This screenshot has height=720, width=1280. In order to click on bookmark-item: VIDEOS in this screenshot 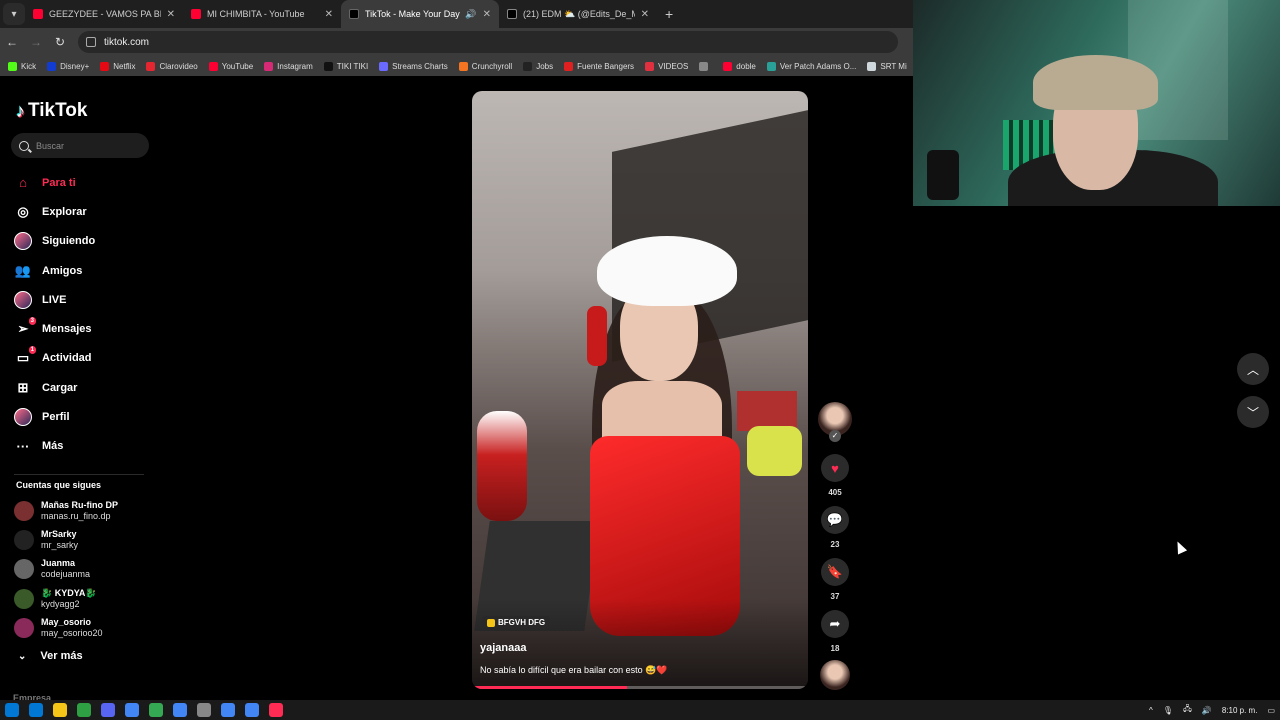, I will do `click(666, 66)`.